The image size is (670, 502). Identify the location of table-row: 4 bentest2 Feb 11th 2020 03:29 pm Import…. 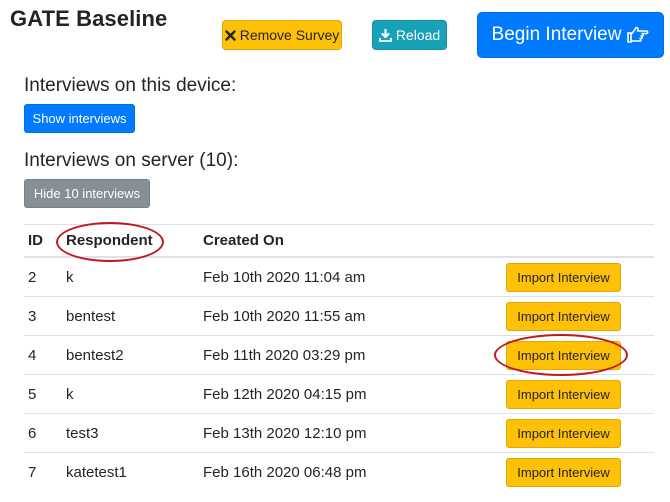
(339, 354).